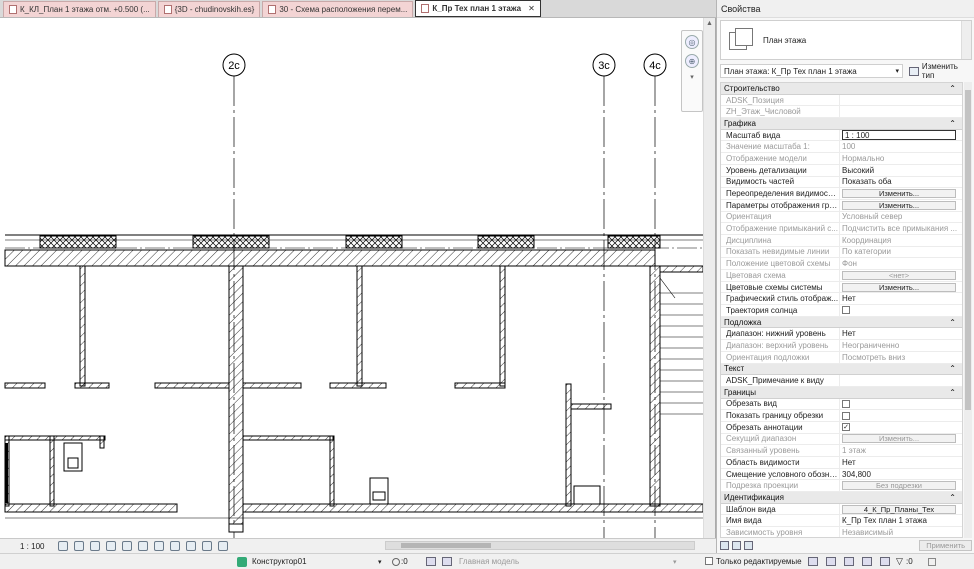  What do you see at coordinates (748, 545) in the screenshot?
I see `sort-descending-icon` at bounding box center [748, 545].